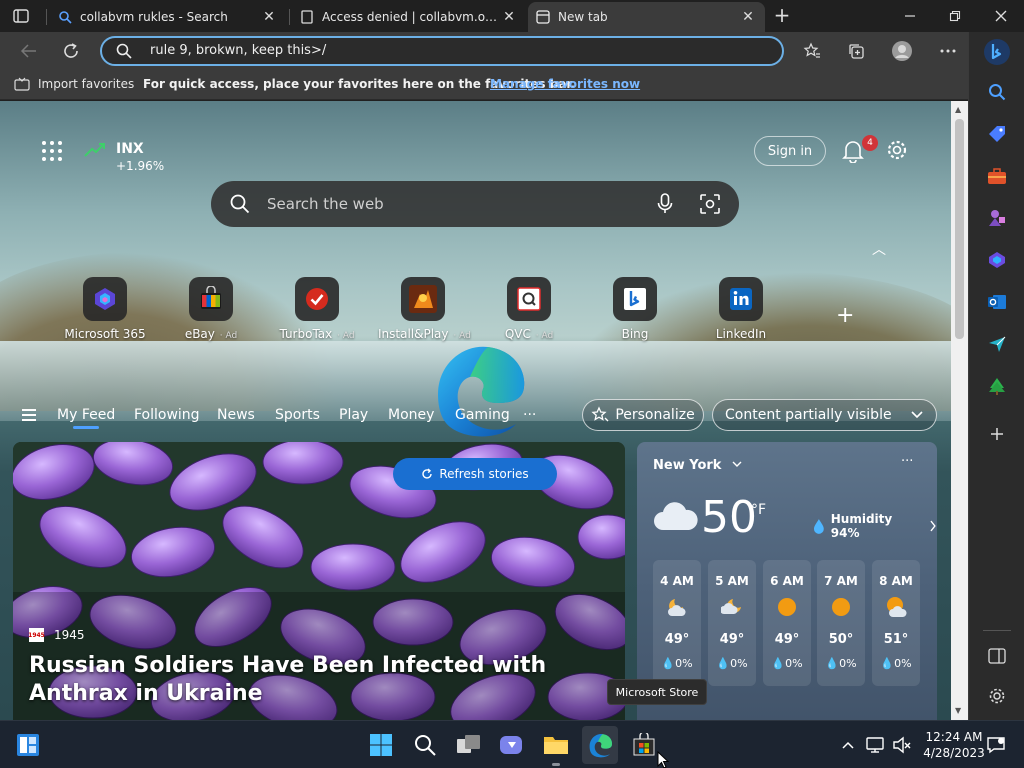  Describe the element at coordinates (861, 526) in the screenshot. I see `humidity-value: Humidity 94%` at that location.